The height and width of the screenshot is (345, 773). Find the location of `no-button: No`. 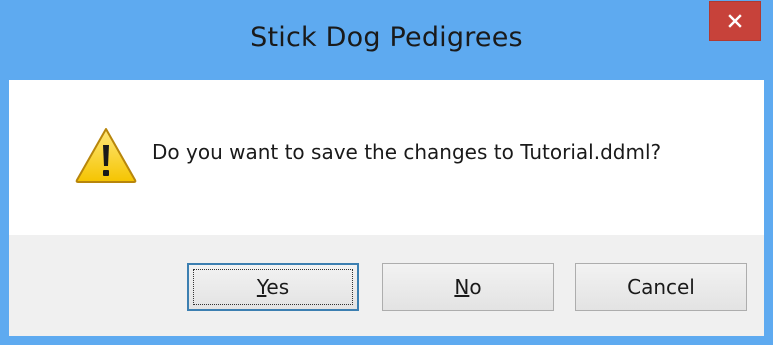

no-button: No is located at coordinates (468, 287).